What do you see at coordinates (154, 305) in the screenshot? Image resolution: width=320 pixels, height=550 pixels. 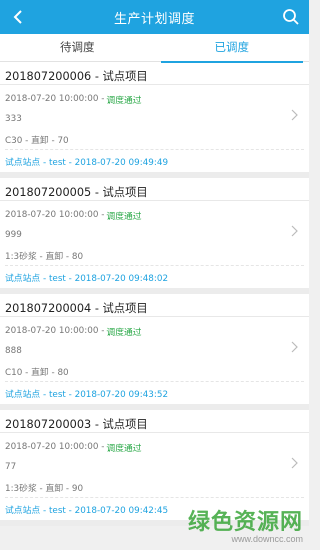 I see `order-title: 201807200004 - 试点项目` at bounding box center [154, 305].